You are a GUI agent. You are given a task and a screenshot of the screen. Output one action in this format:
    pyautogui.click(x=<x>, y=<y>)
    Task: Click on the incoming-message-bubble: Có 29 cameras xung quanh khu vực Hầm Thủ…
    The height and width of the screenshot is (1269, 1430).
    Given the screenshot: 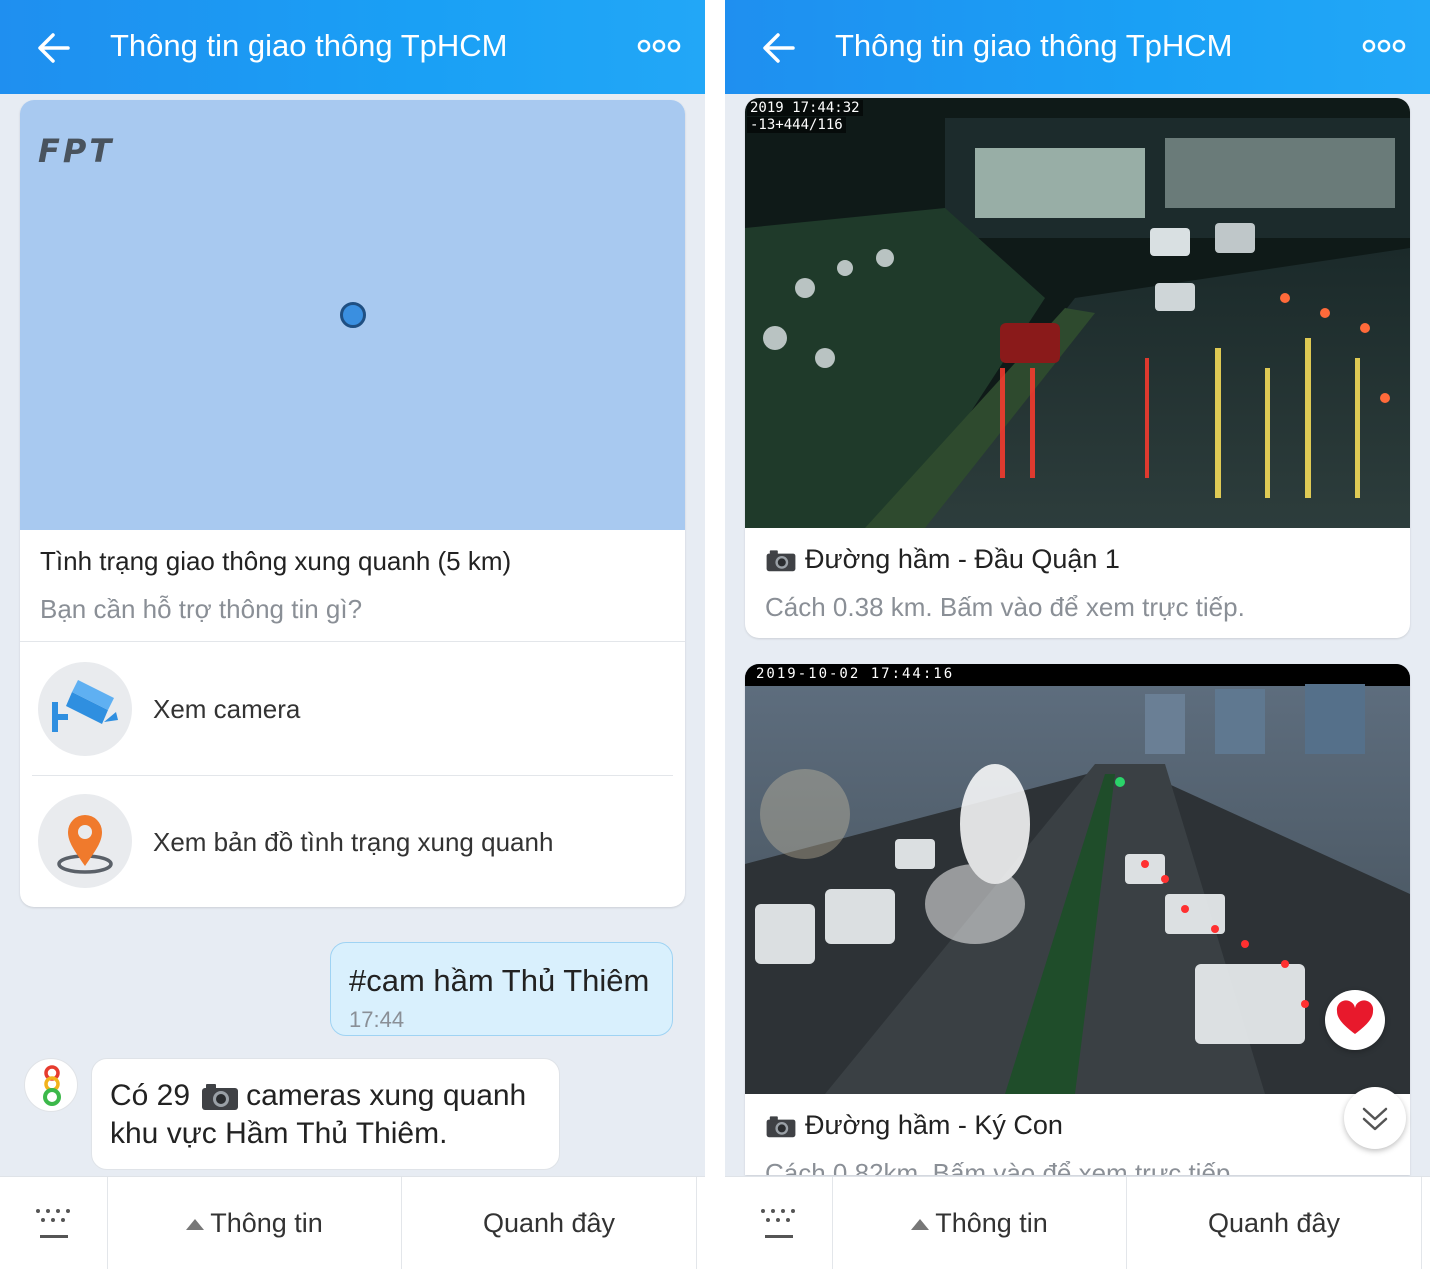 What is the action you would take?
    pyautogui.click(x=325, y=1114)
    